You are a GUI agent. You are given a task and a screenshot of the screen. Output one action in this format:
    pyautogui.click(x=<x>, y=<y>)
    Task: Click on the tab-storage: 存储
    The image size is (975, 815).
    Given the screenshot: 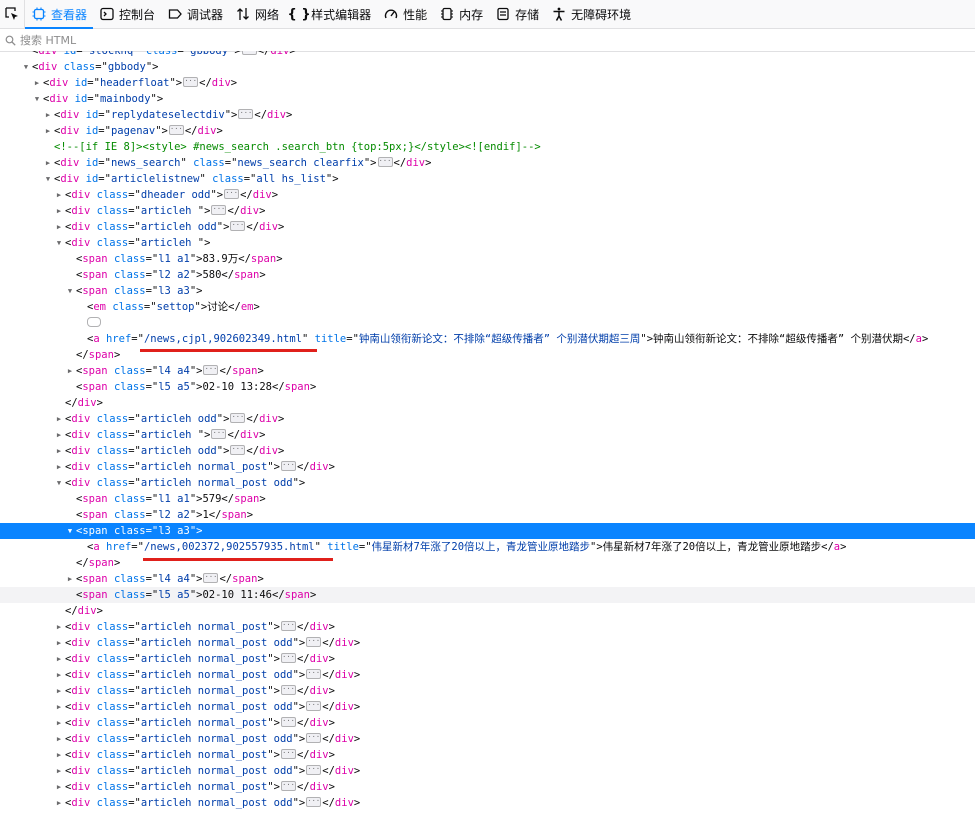 What is the action you would take?
    pyautogui.click(x=517, y=14)
    